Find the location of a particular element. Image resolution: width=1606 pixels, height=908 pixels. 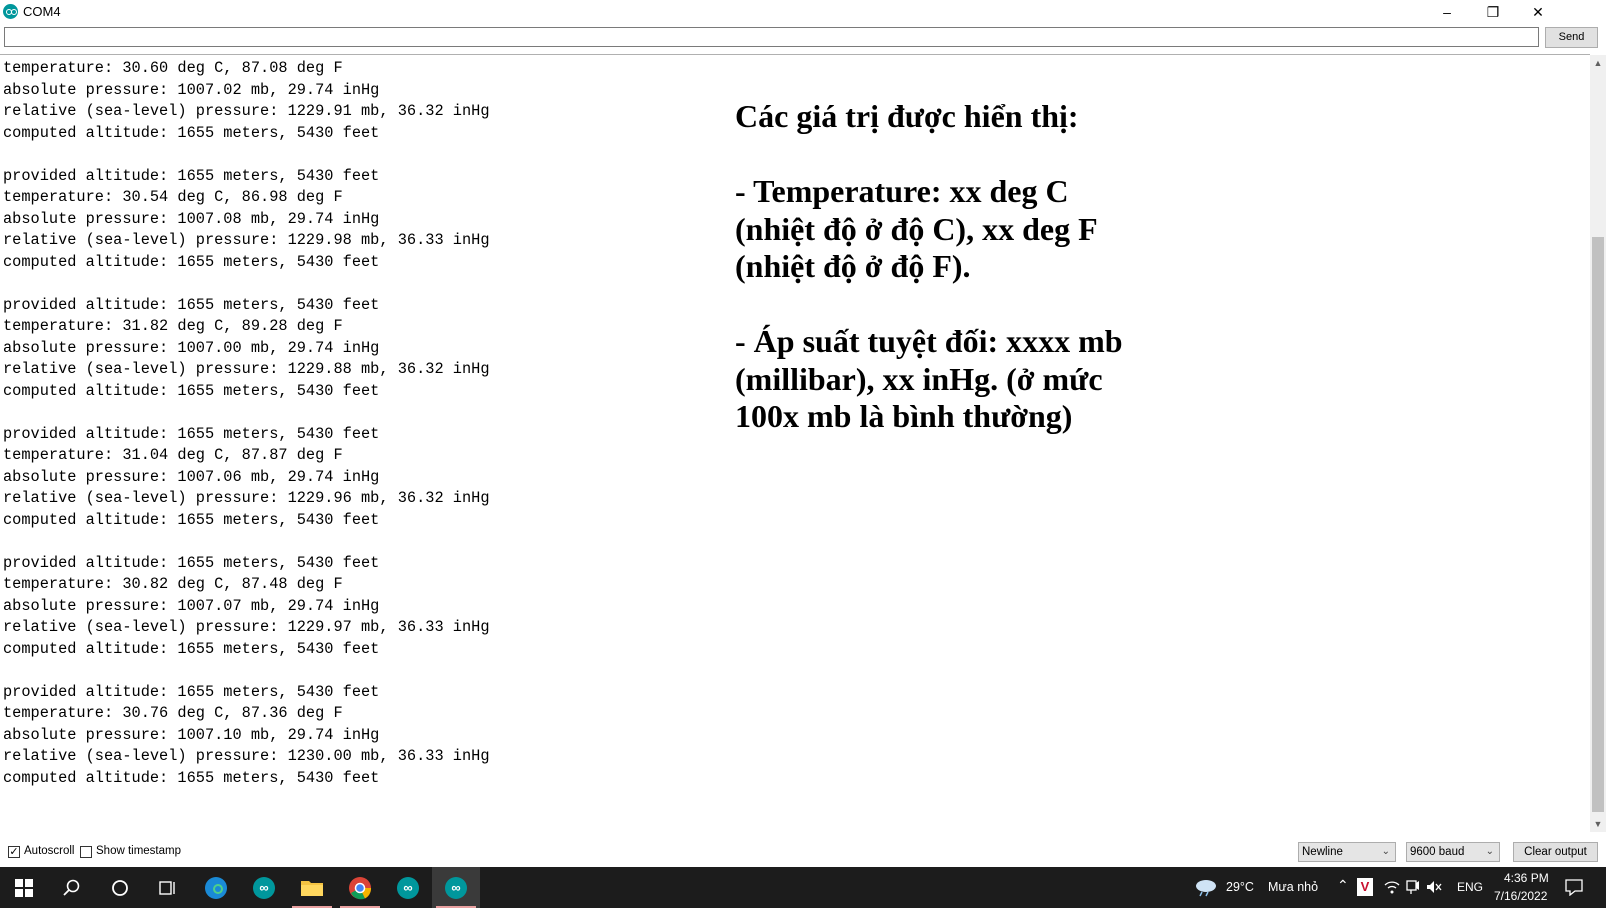

weather-temperature: 29°C is located at coordinates (1240, 887).